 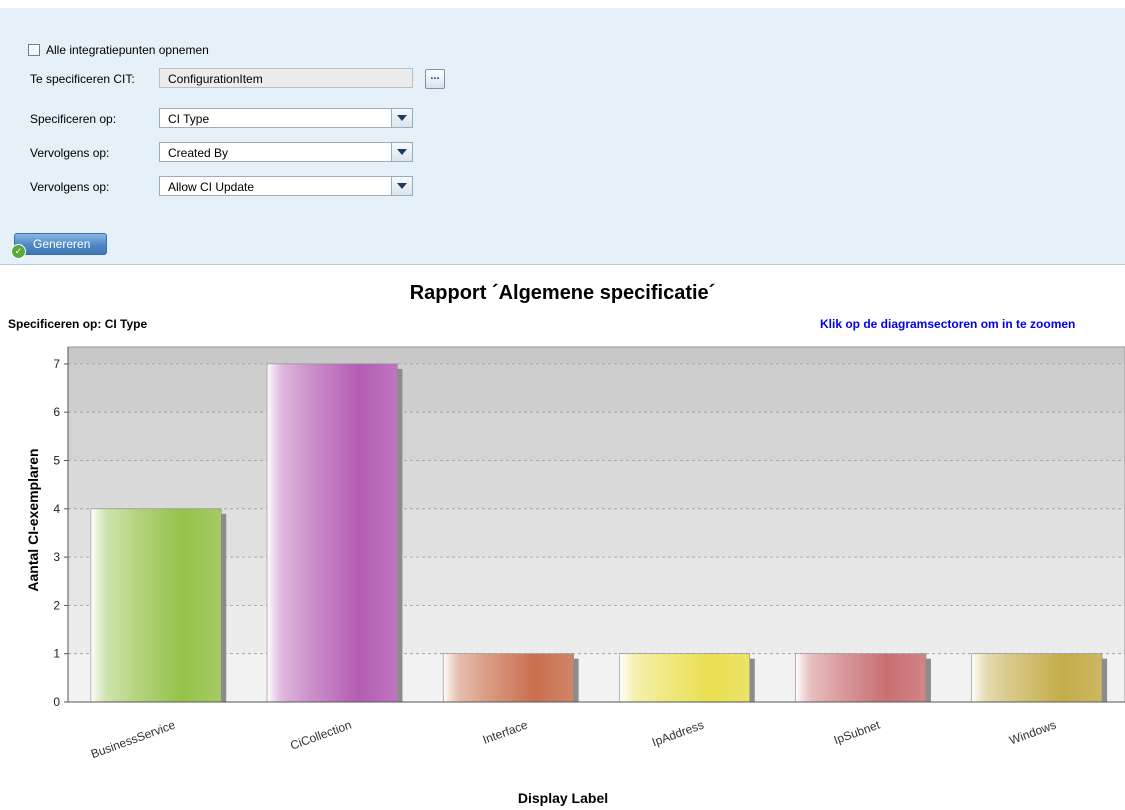 I want to click on bar-CiCollection, so click(x=332, y=533).